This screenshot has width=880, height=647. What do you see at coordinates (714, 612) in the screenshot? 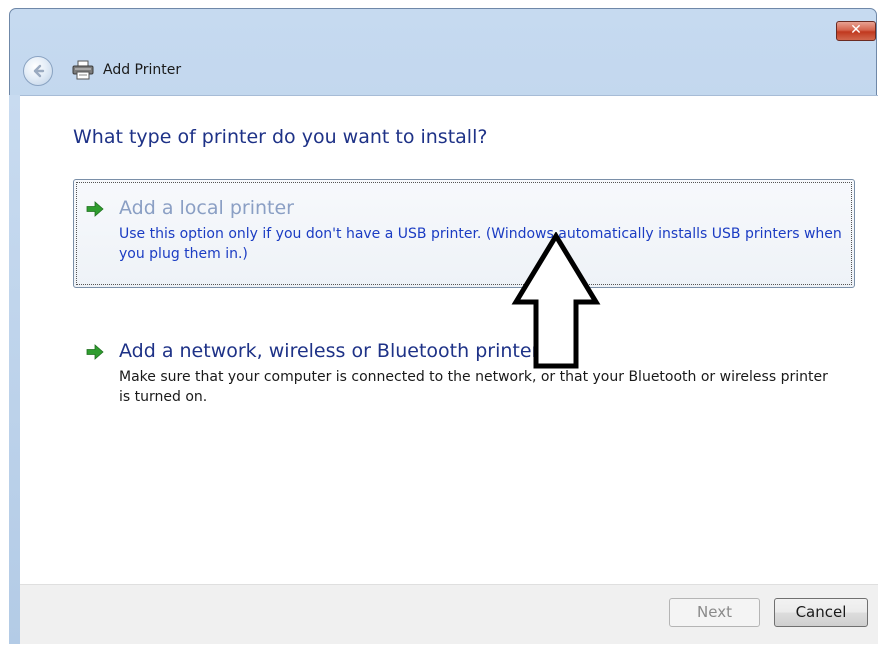
I see `next-button: Next` at bounding box center [714, 612].